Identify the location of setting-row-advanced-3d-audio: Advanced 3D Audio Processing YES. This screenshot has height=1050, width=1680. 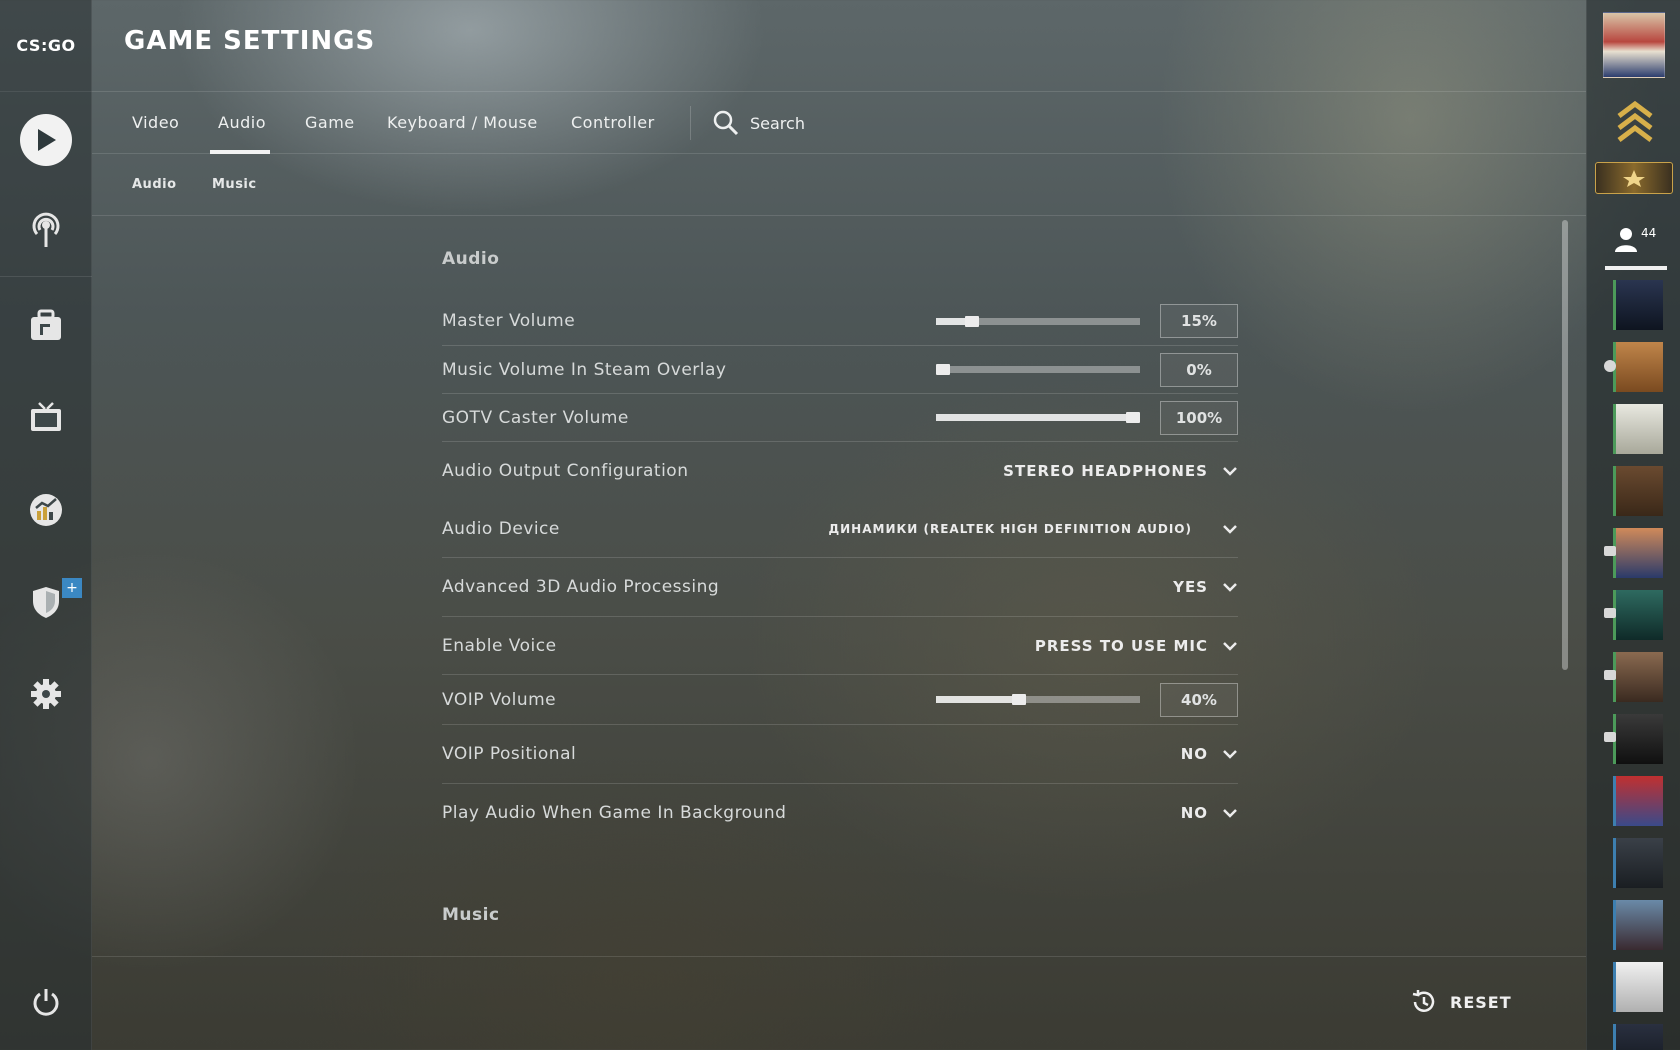
(840, 587).